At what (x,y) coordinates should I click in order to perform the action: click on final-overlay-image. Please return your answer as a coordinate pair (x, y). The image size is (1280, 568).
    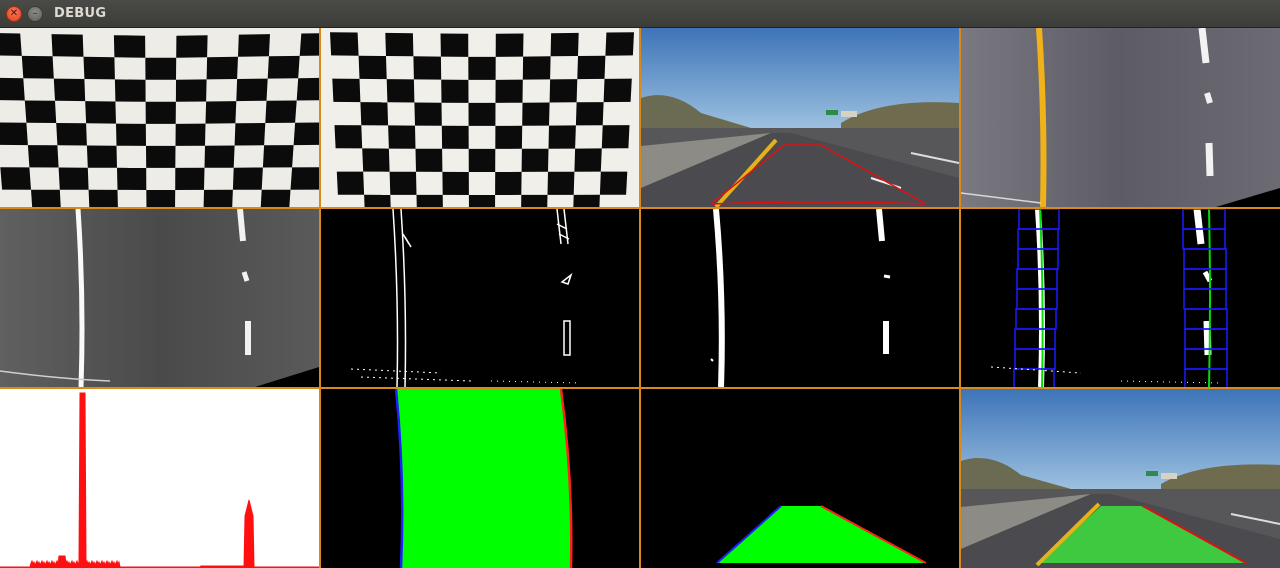
    Looking at the image, I should click on (1120, 478).